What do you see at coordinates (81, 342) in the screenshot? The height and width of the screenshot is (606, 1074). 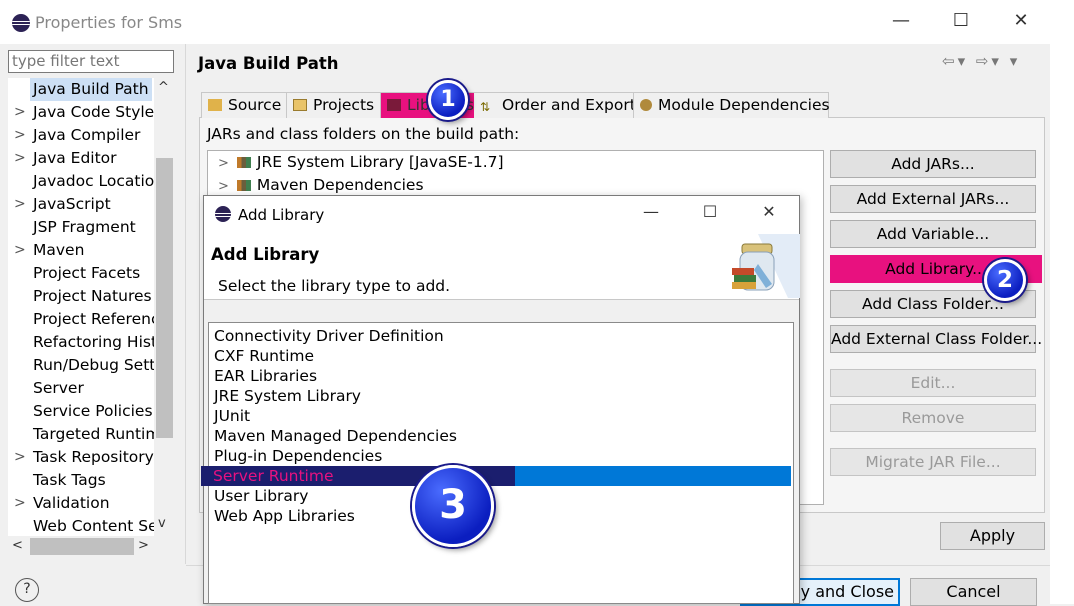 I see `nav-item: Refactoring History` at bounding box center [81, 342].